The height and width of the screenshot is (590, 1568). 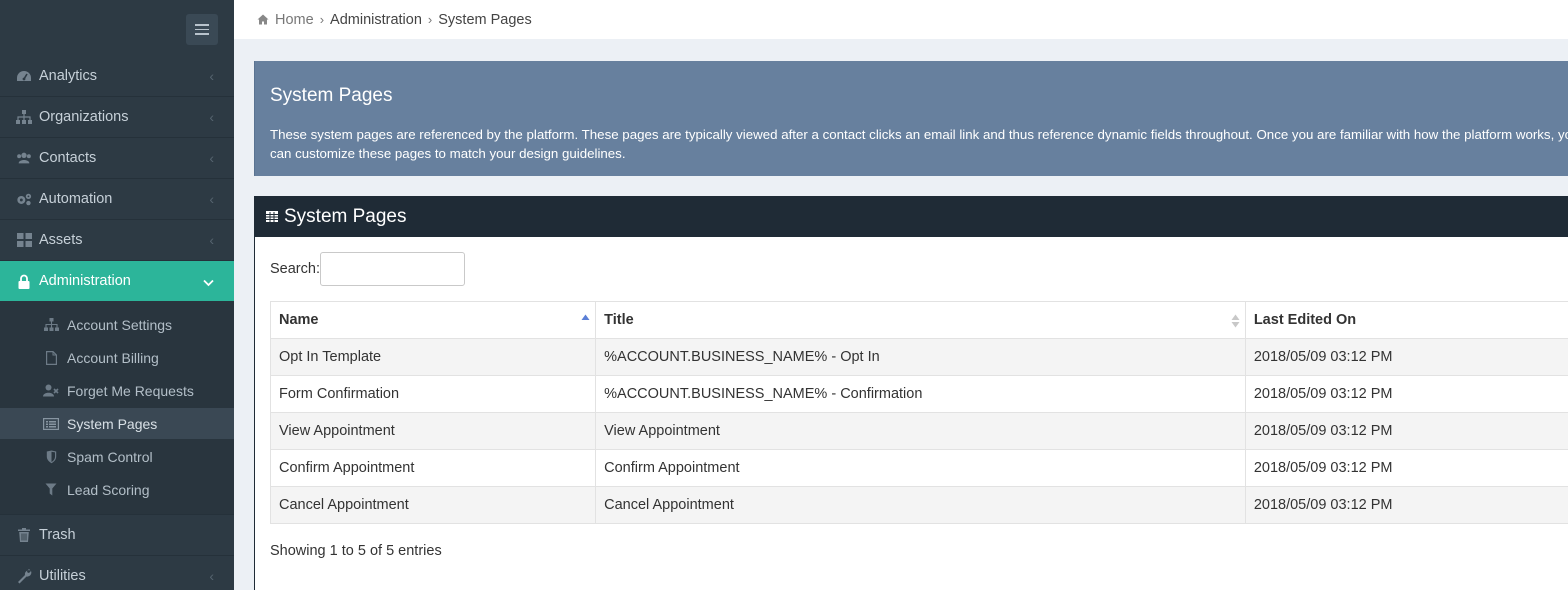 What do you see at coordinates (433, 468) in the screenshot?
I see `cell-name: Confirm Appointment` at bounding box center [433, 468].